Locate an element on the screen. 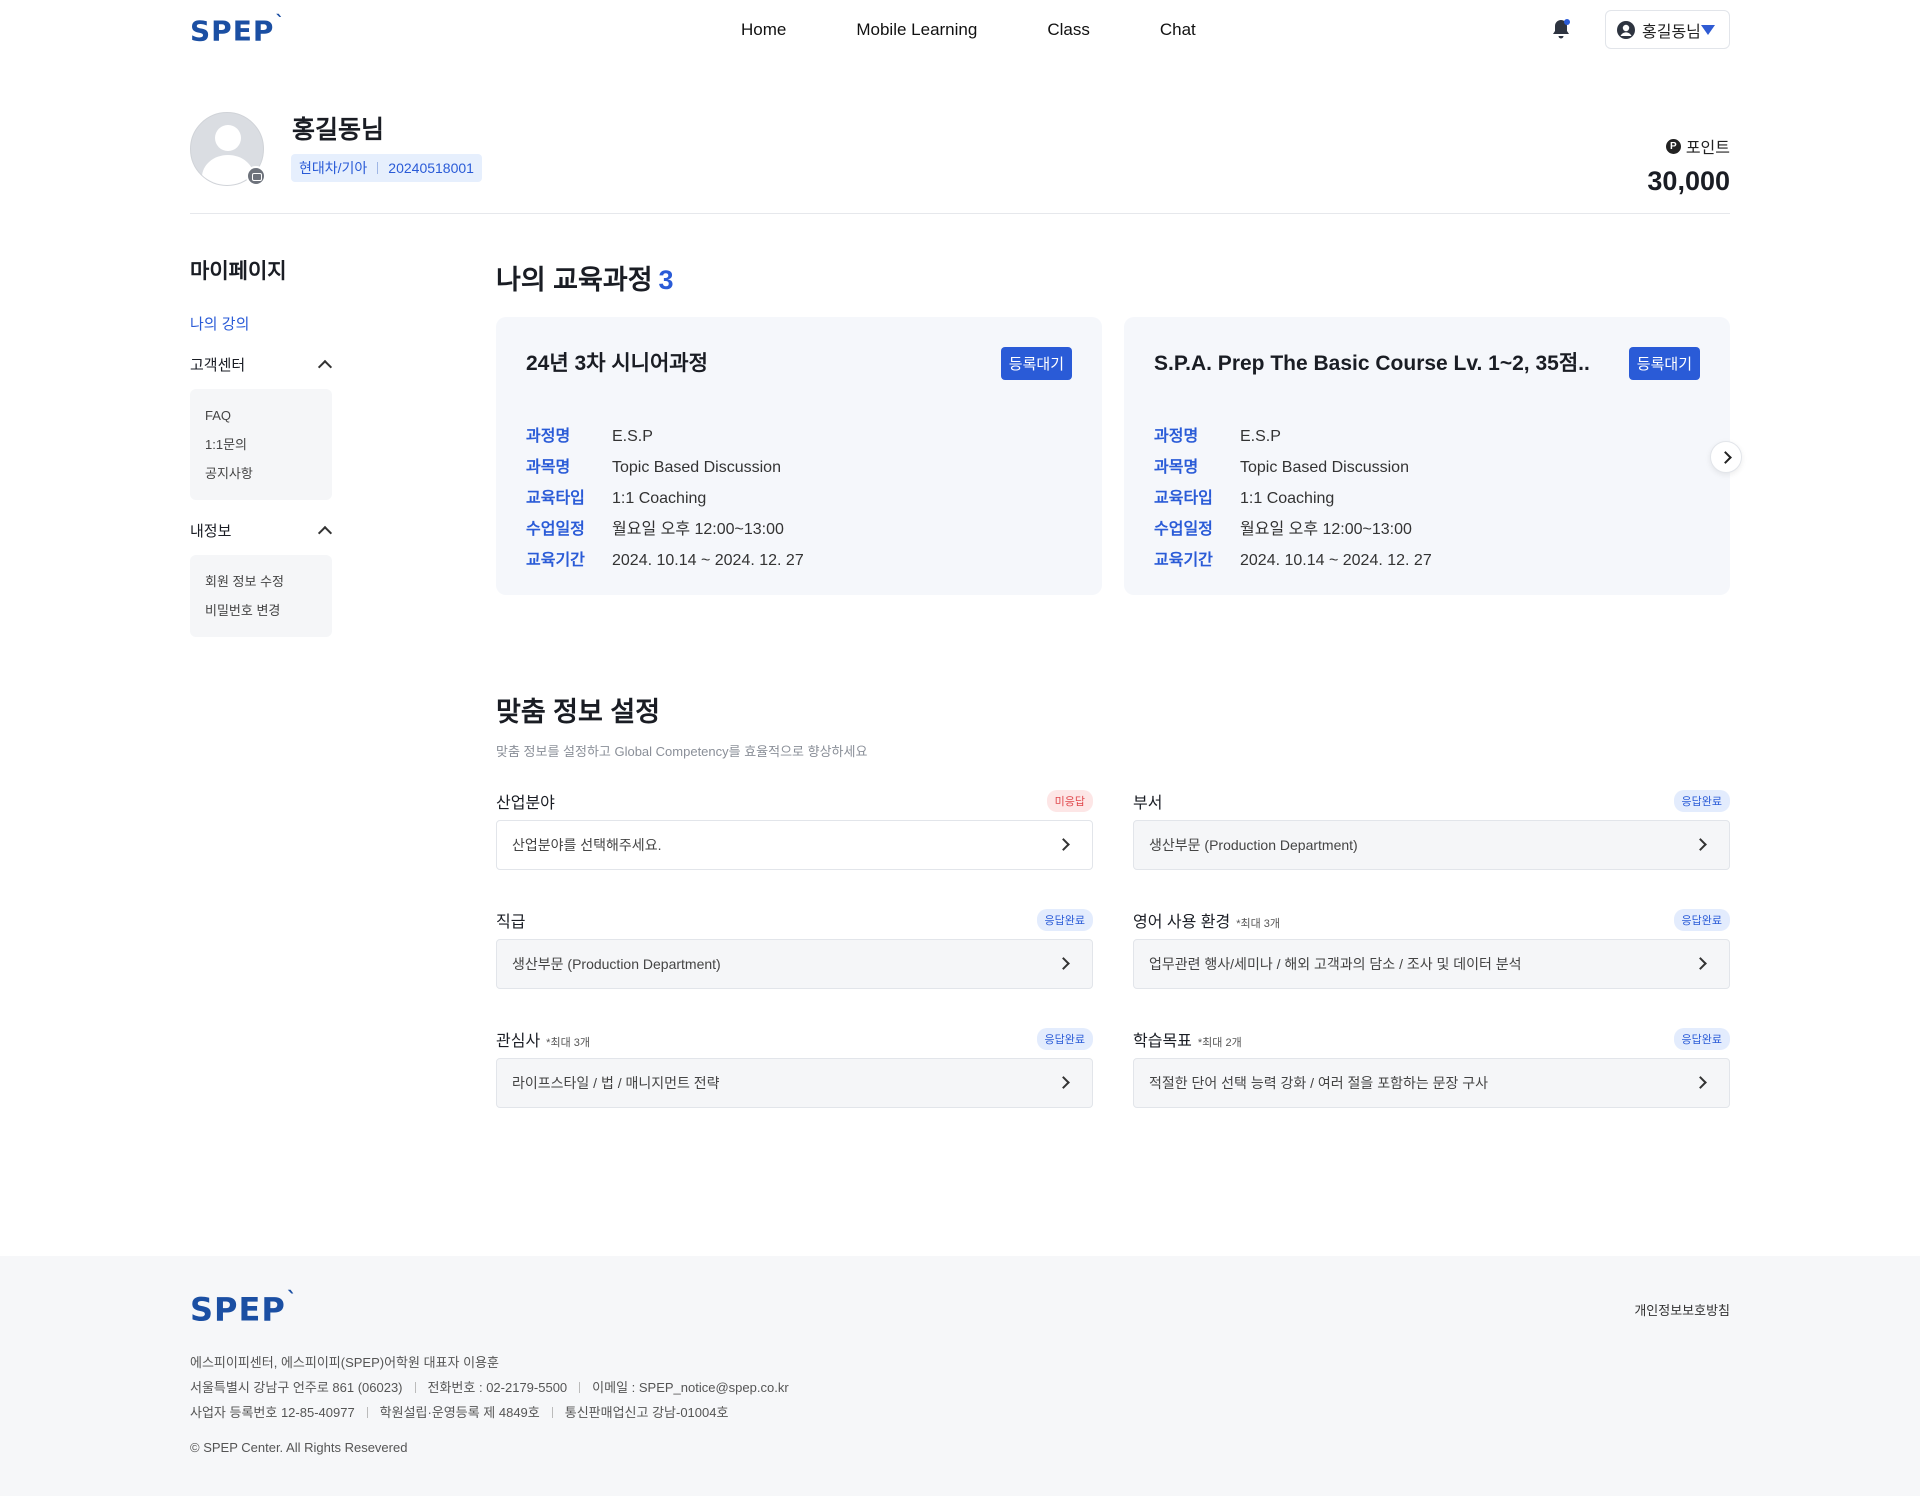 The image size is (1920, 1496). sidebar-item-inquiry: 1:1문의 is located at coordinates (261, 444).